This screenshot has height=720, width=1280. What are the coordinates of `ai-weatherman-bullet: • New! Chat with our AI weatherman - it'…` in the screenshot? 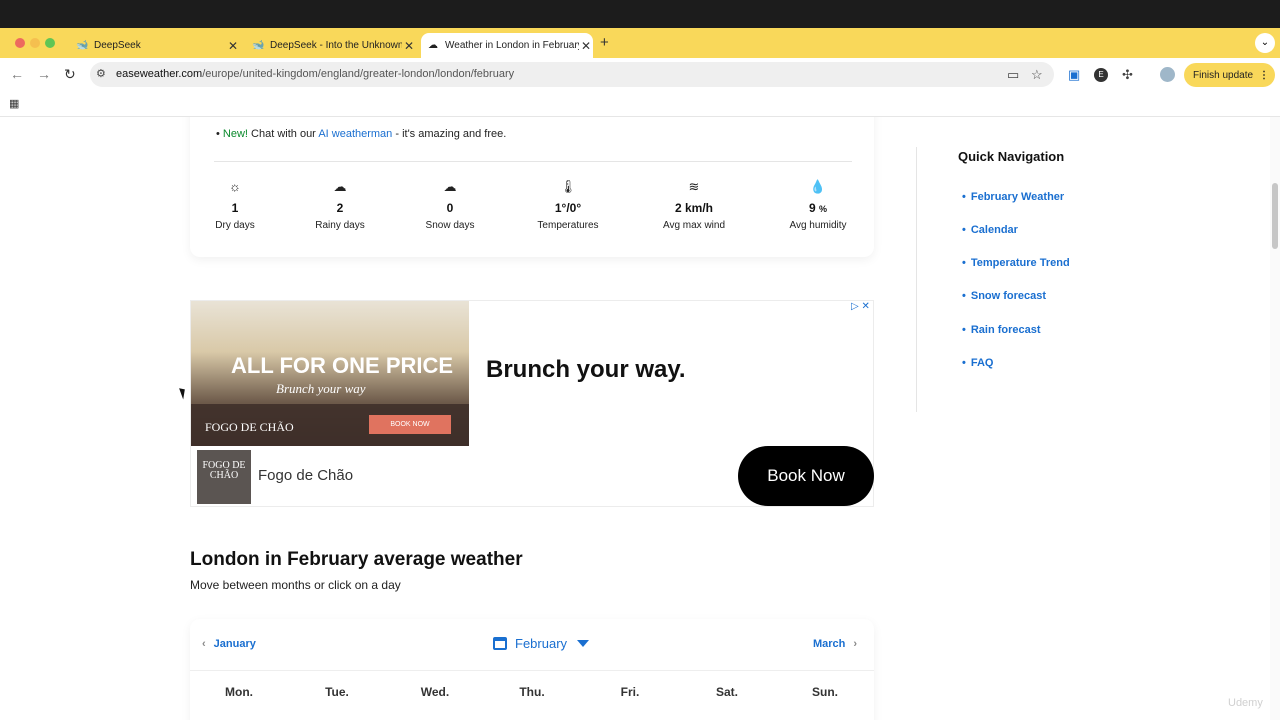 It's located at (361, 134).